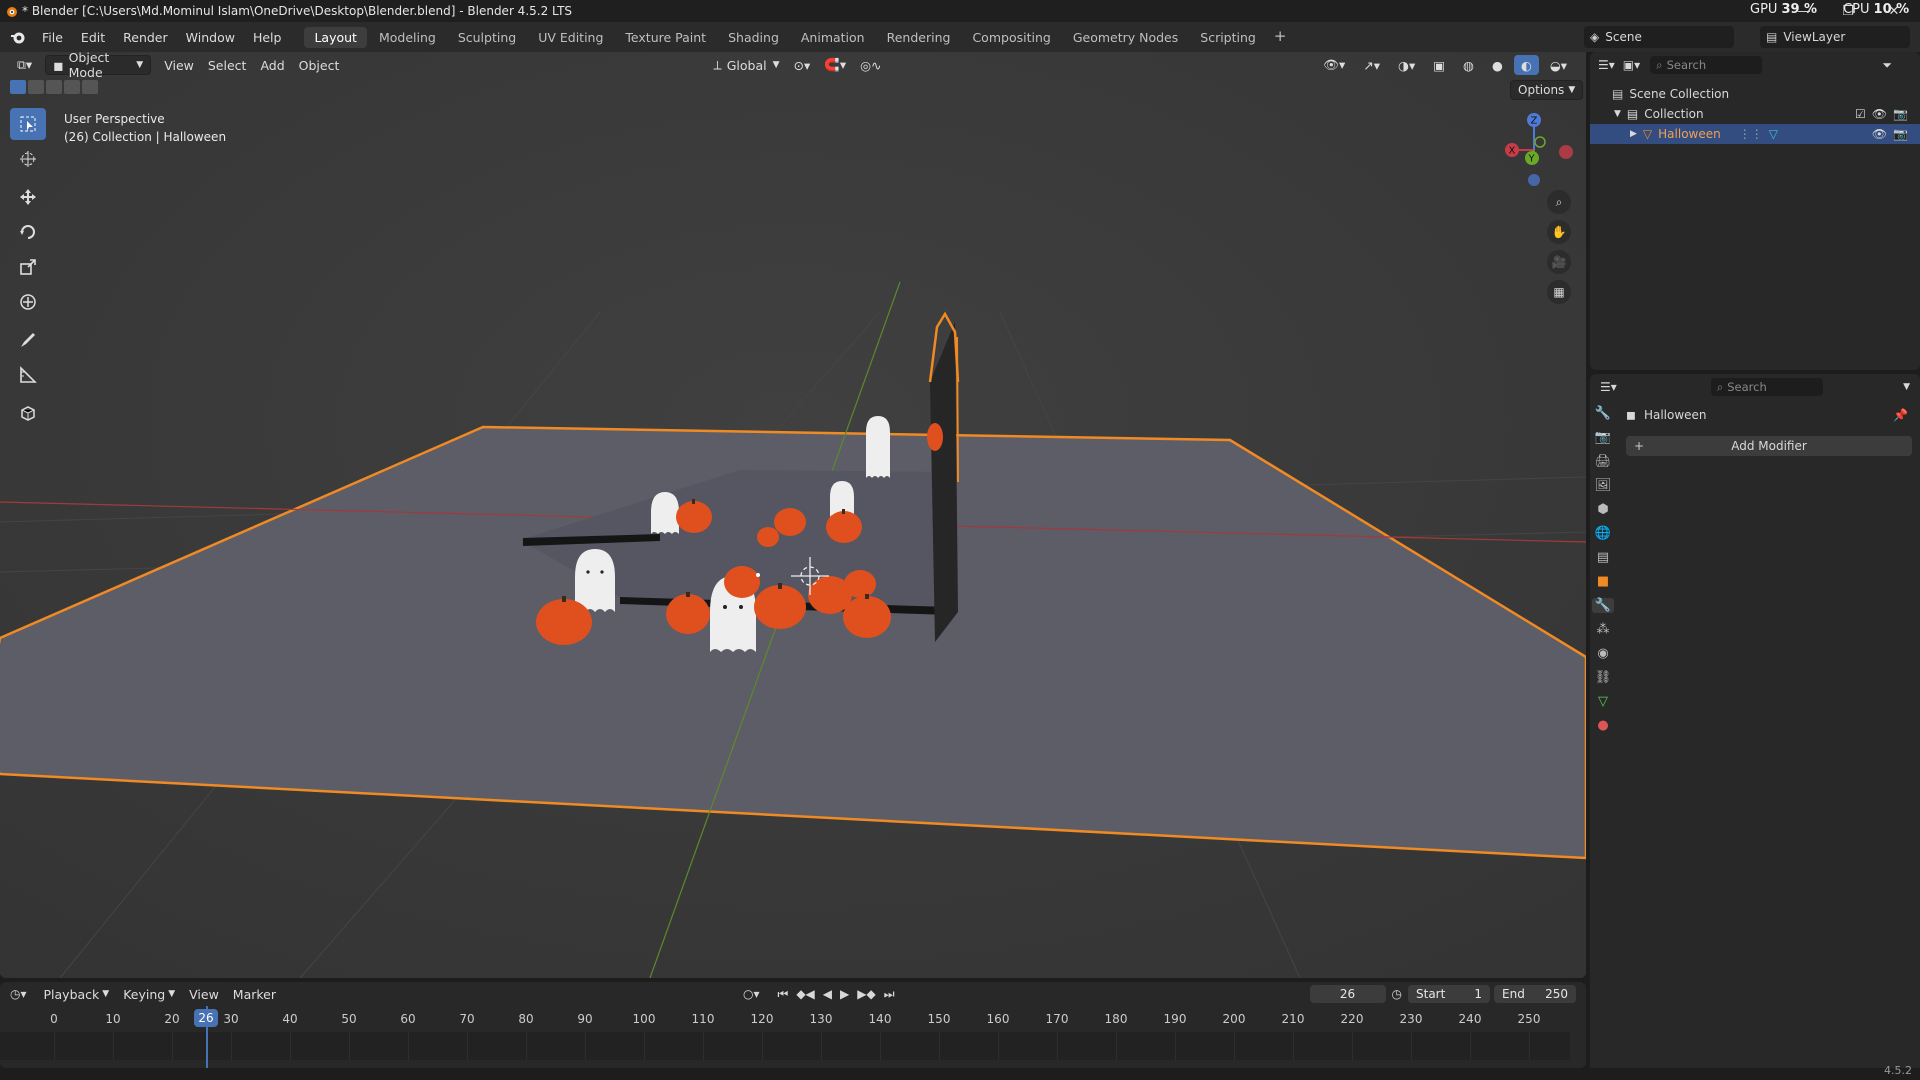 This screenshot has height=1080, width=1920. Describe the element at coordinates (1449, 994) in the screenshot. I see `start-frame-field: Start 1` at that location.